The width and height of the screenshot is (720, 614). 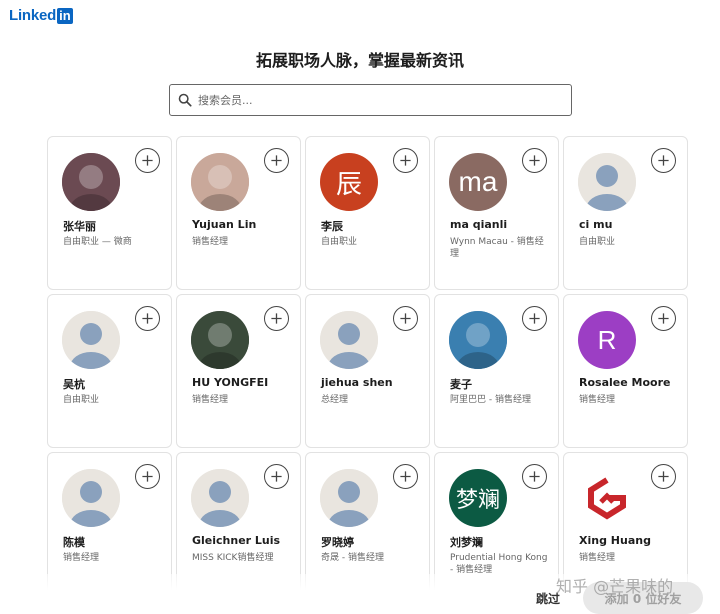 I want to click on member-card: 张华丽自由职业 — 微商, so click(x=109, y=213).